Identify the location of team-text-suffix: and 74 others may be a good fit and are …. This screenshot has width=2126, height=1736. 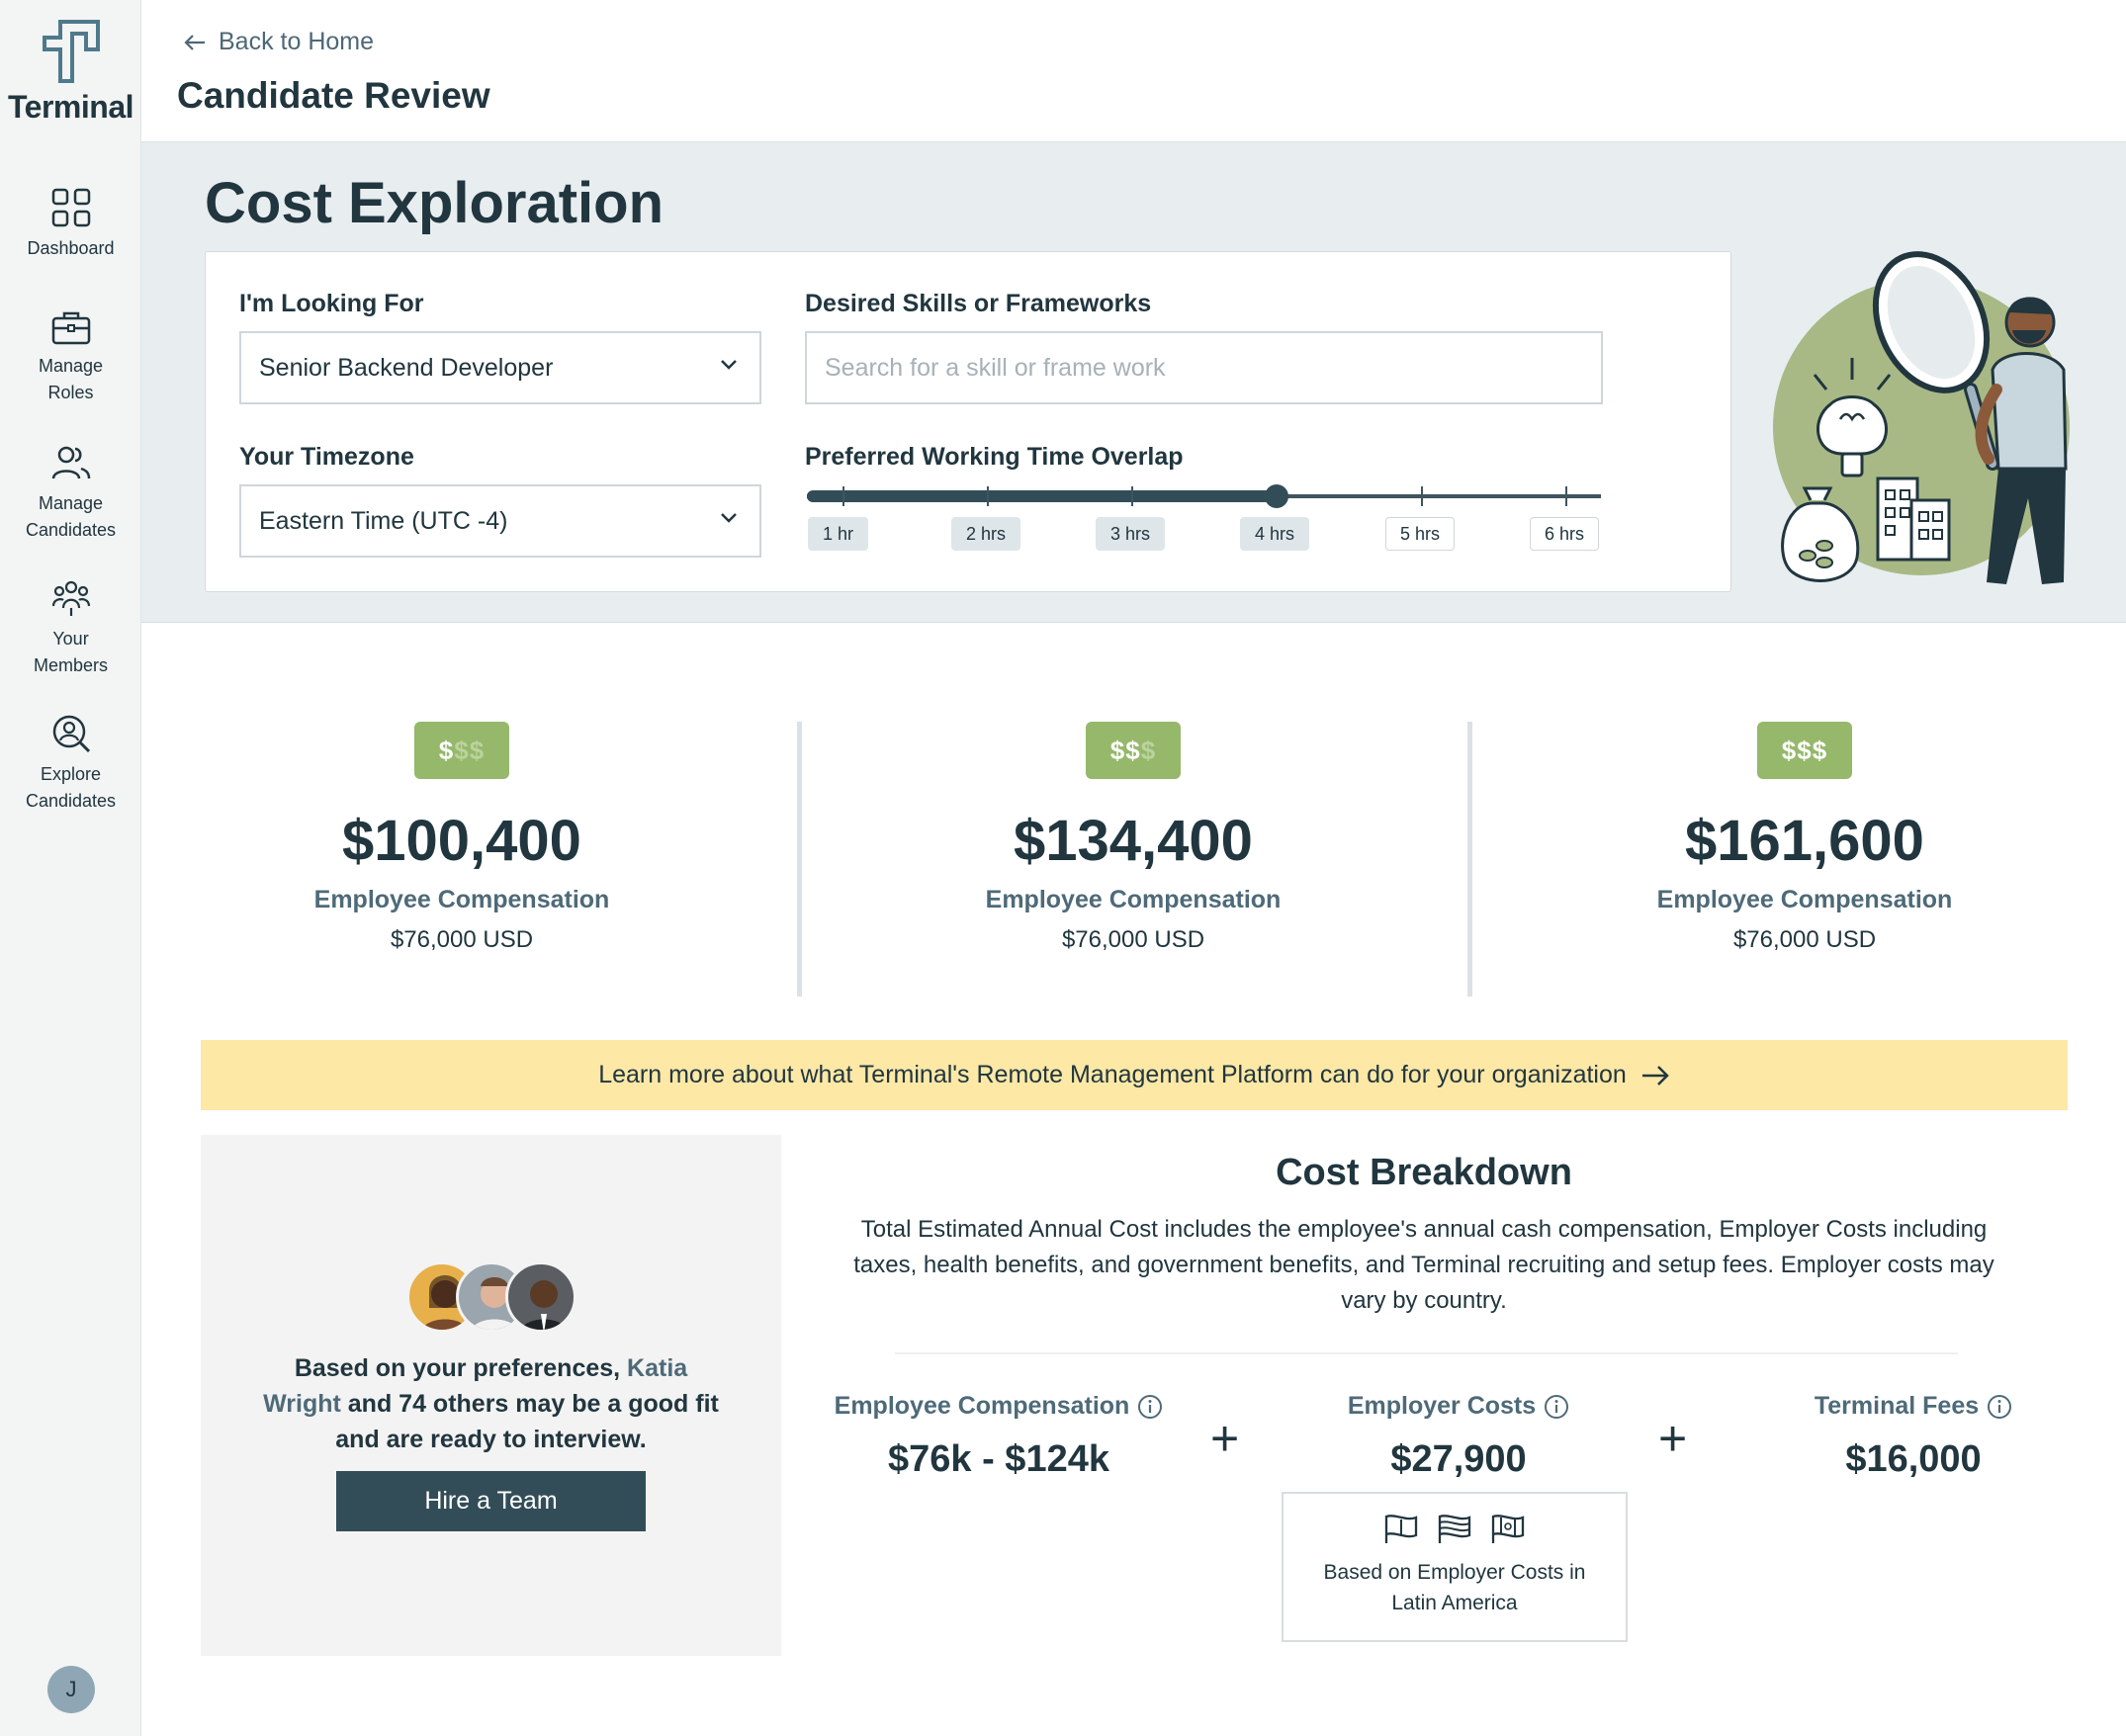
(527, 1421).